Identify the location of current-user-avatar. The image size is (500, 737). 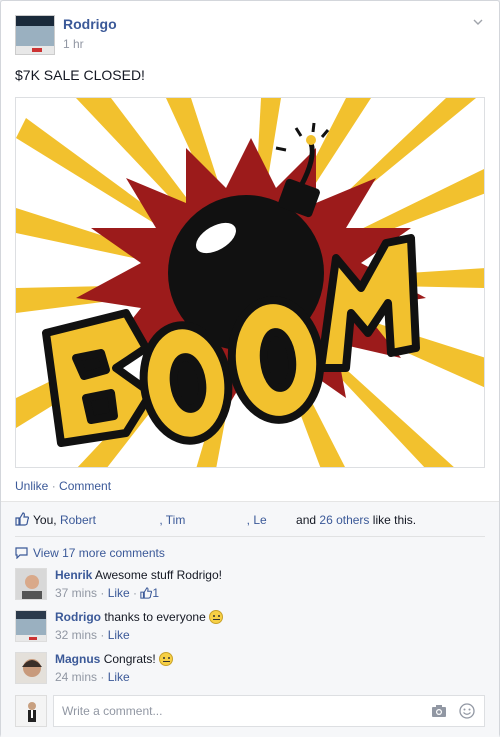
(31, 711).